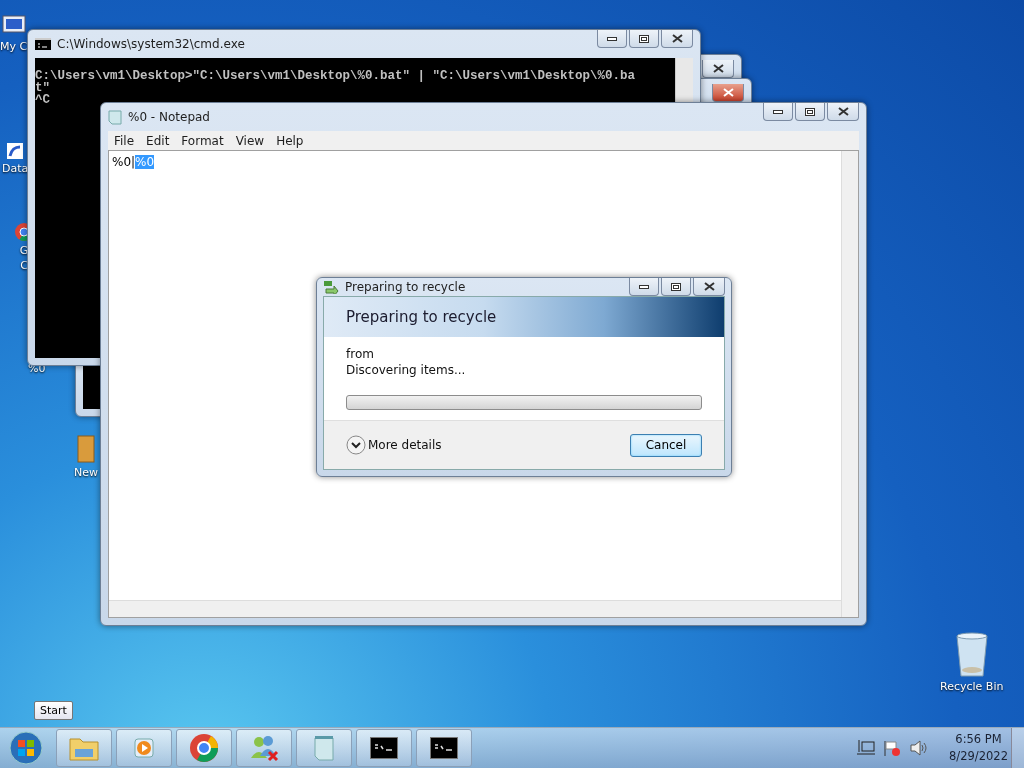 The image size is (1024, 768). What do you see at coordinates (151, 44) in the screenshot?
I see `window-title: C:\Windows\system32\cmd.exe` at bounding box center [151, 44].